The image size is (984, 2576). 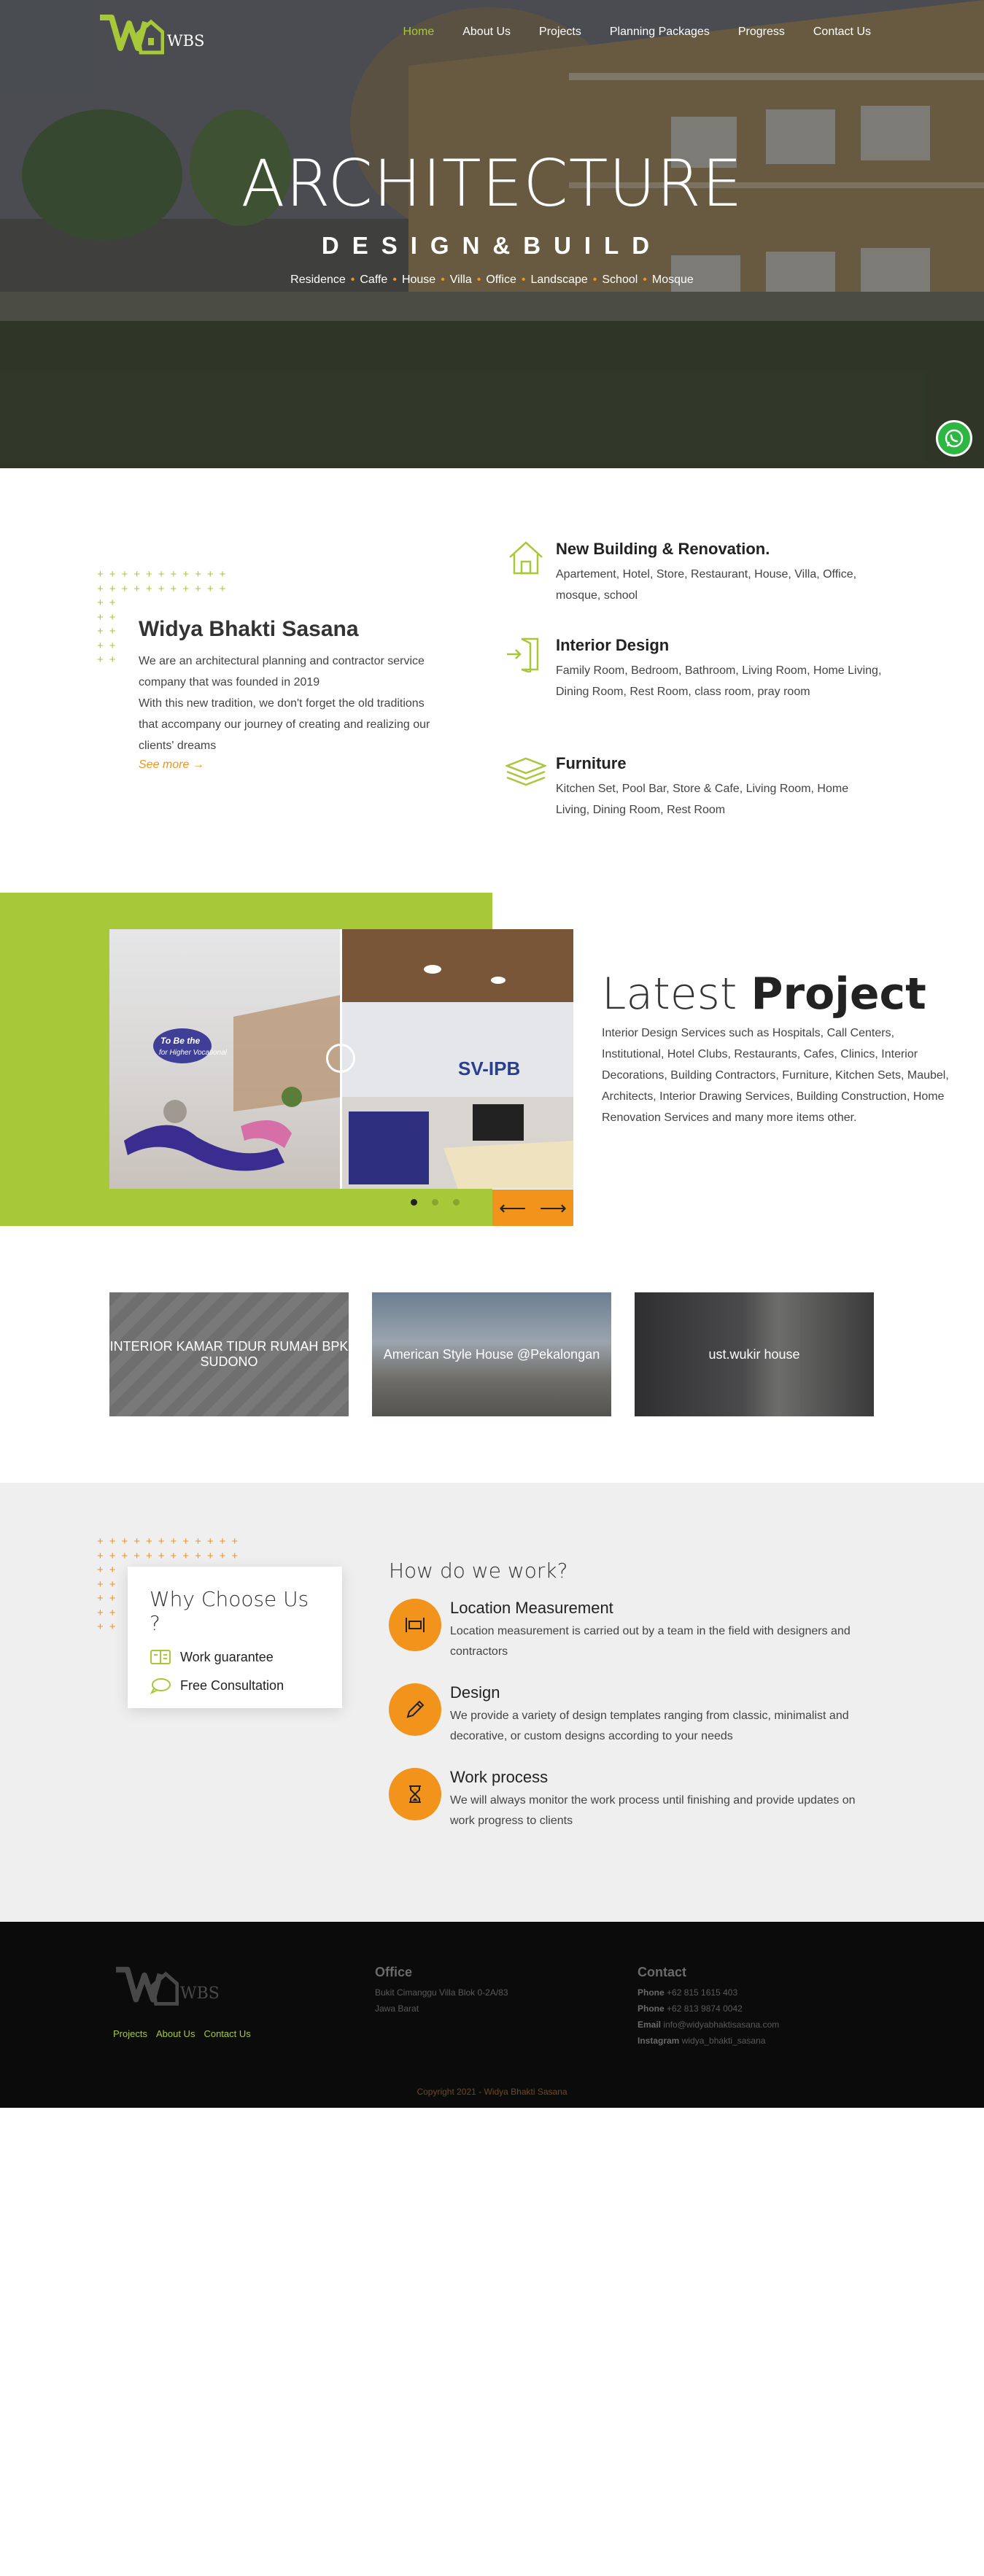 I want to click on slider-before-image: To Be the for Higher Vocational, so click(x=225, y=1059).